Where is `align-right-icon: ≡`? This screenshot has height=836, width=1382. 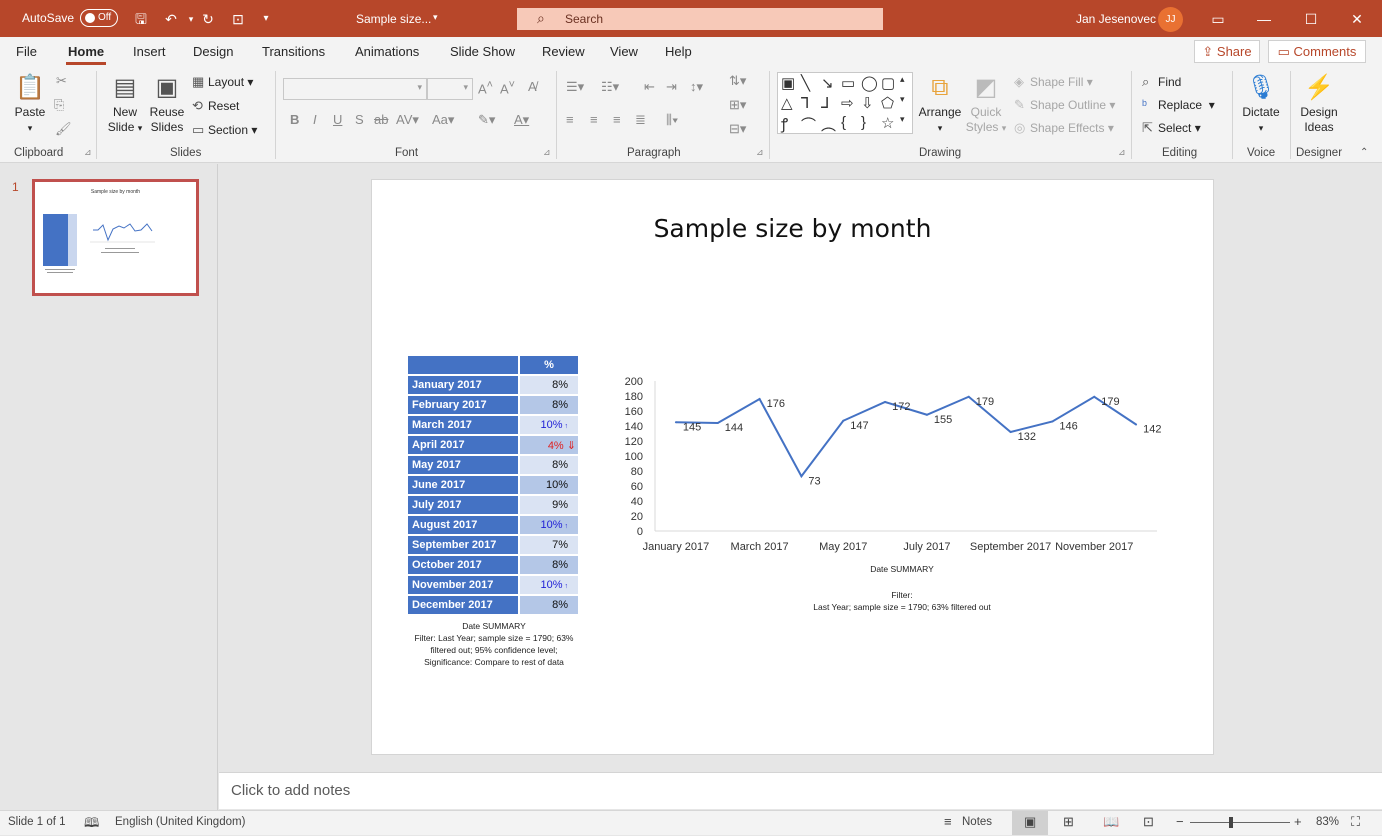
align-right-icon: ≡ is located at coordinates (617, 119).